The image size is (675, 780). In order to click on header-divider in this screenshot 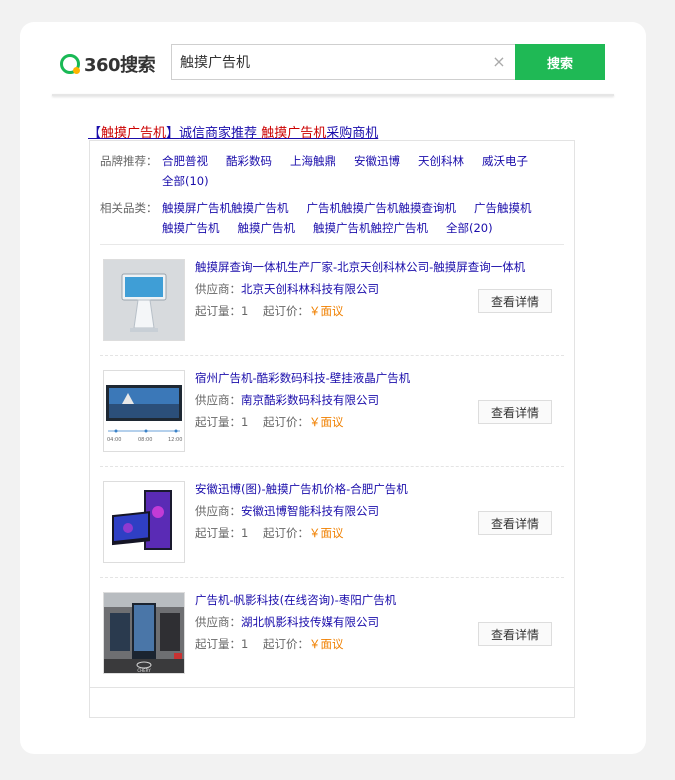, I will do `click(333, 95)`.